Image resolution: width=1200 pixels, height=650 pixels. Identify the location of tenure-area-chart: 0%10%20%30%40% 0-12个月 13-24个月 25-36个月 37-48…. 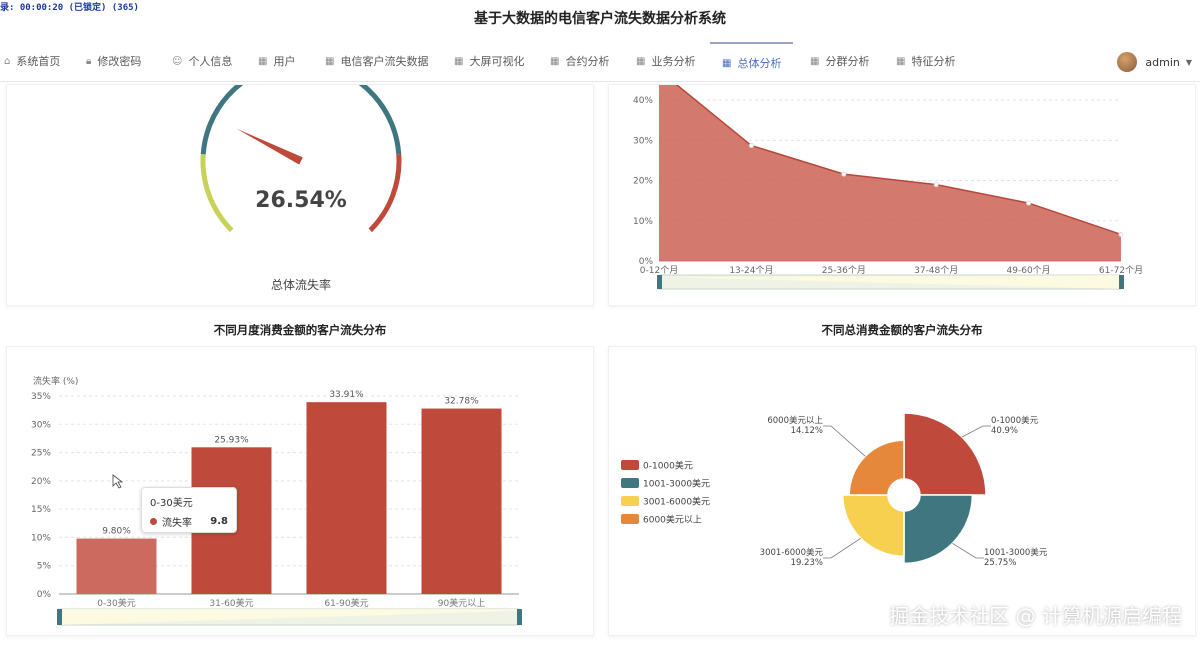
(888, 178).